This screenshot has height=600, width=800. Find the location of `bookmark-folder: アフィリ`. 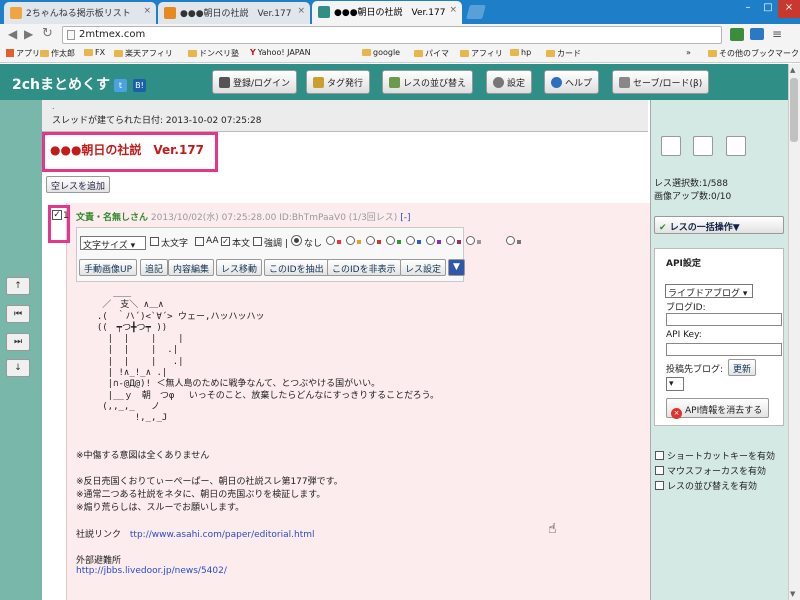

bookmark-folder: アフィリ is located at coordinates (481, 53).